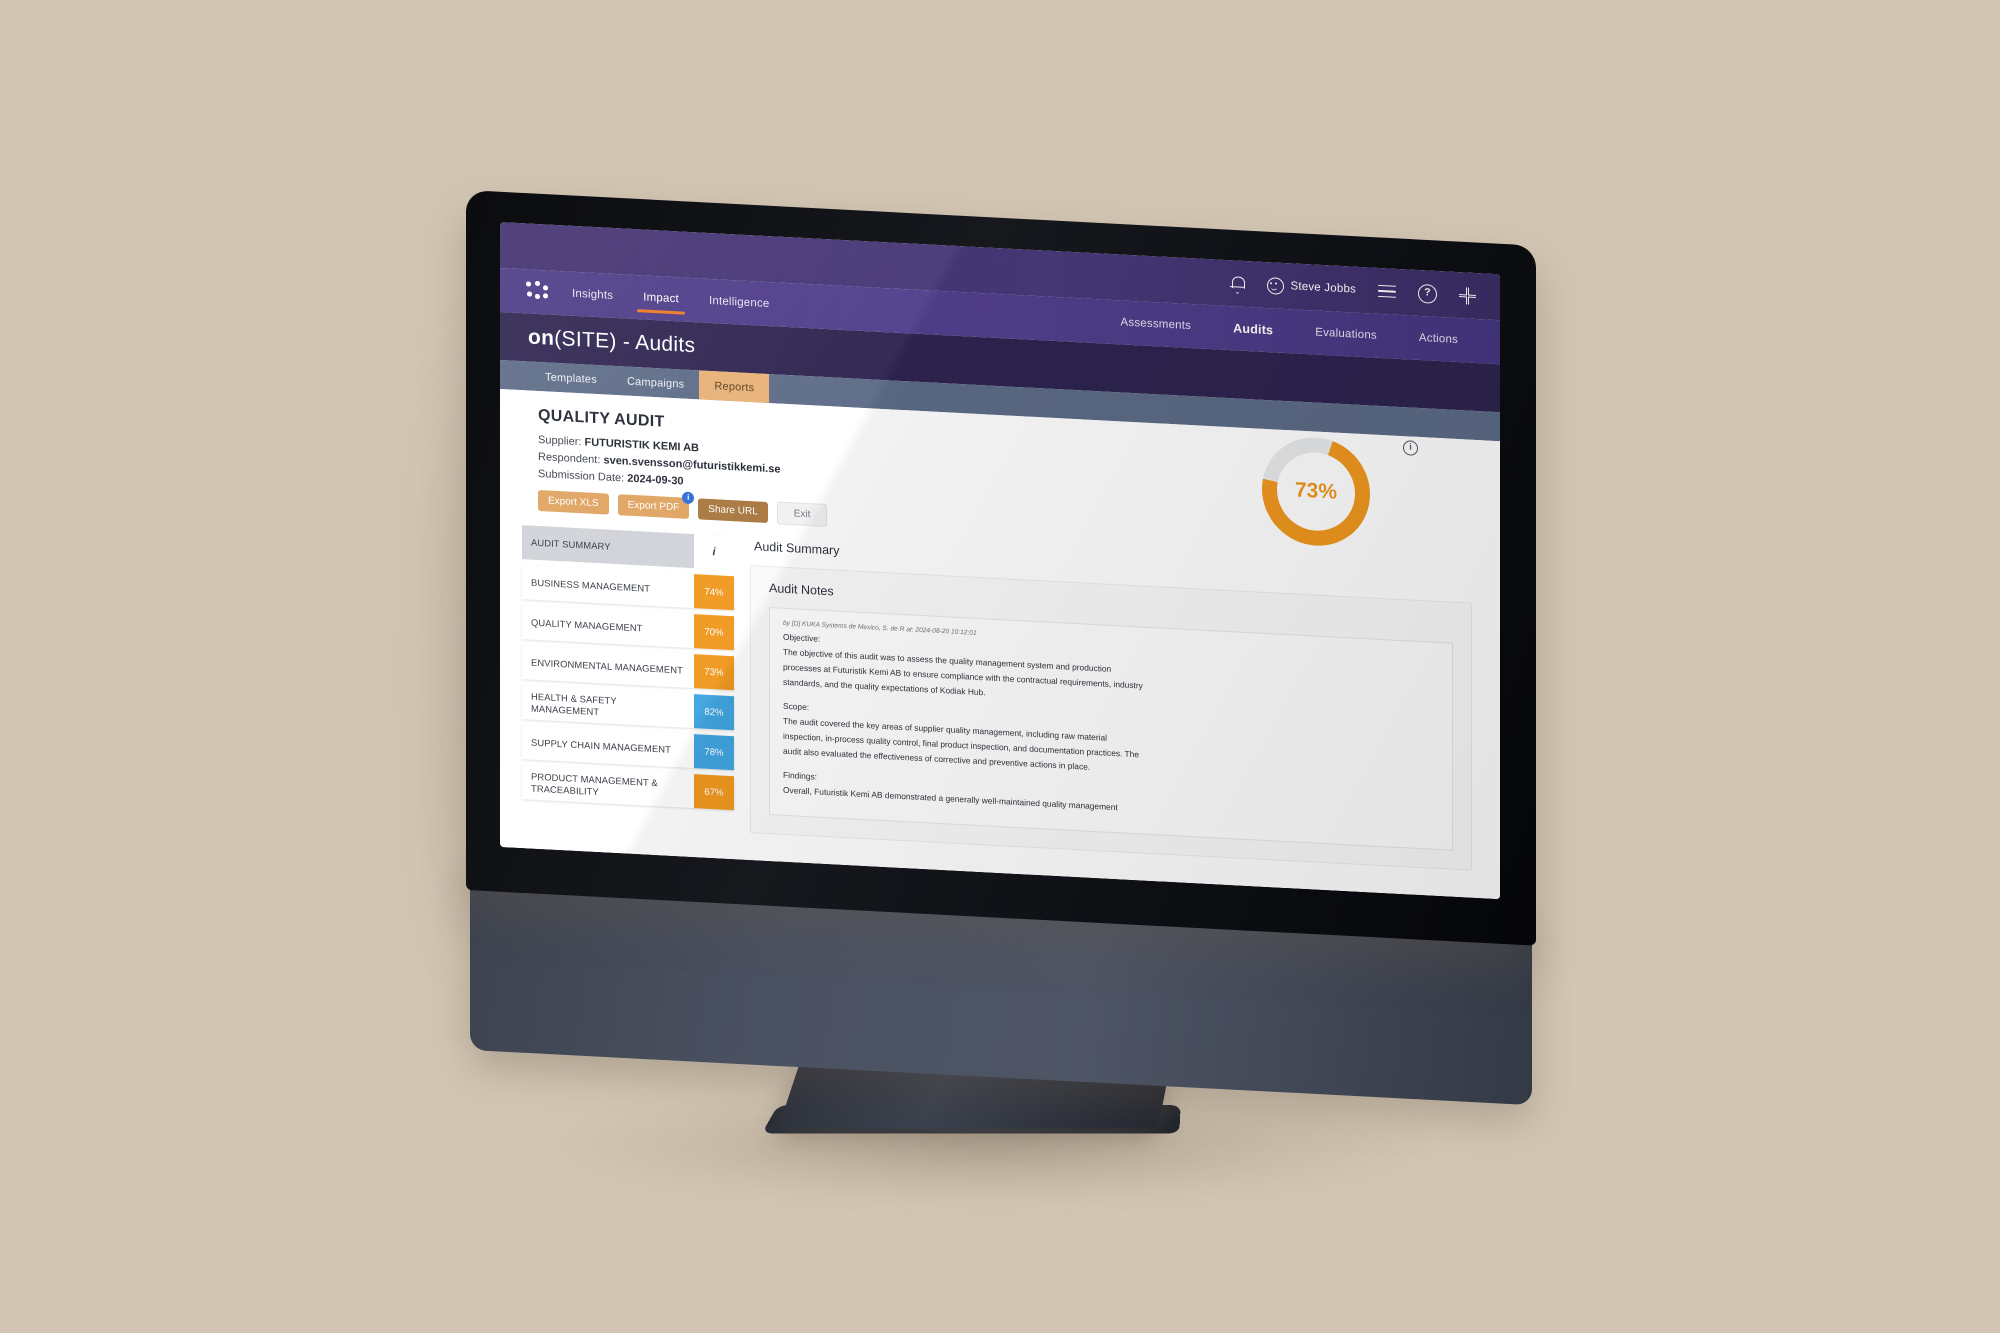 Image resolution: width=2000 pixels, height=1333 pixels. What do you see at coordinates (1253, 329) in the screenshot?
I see `nav-item-audits: Audits` at bounding box center [1253, 329].